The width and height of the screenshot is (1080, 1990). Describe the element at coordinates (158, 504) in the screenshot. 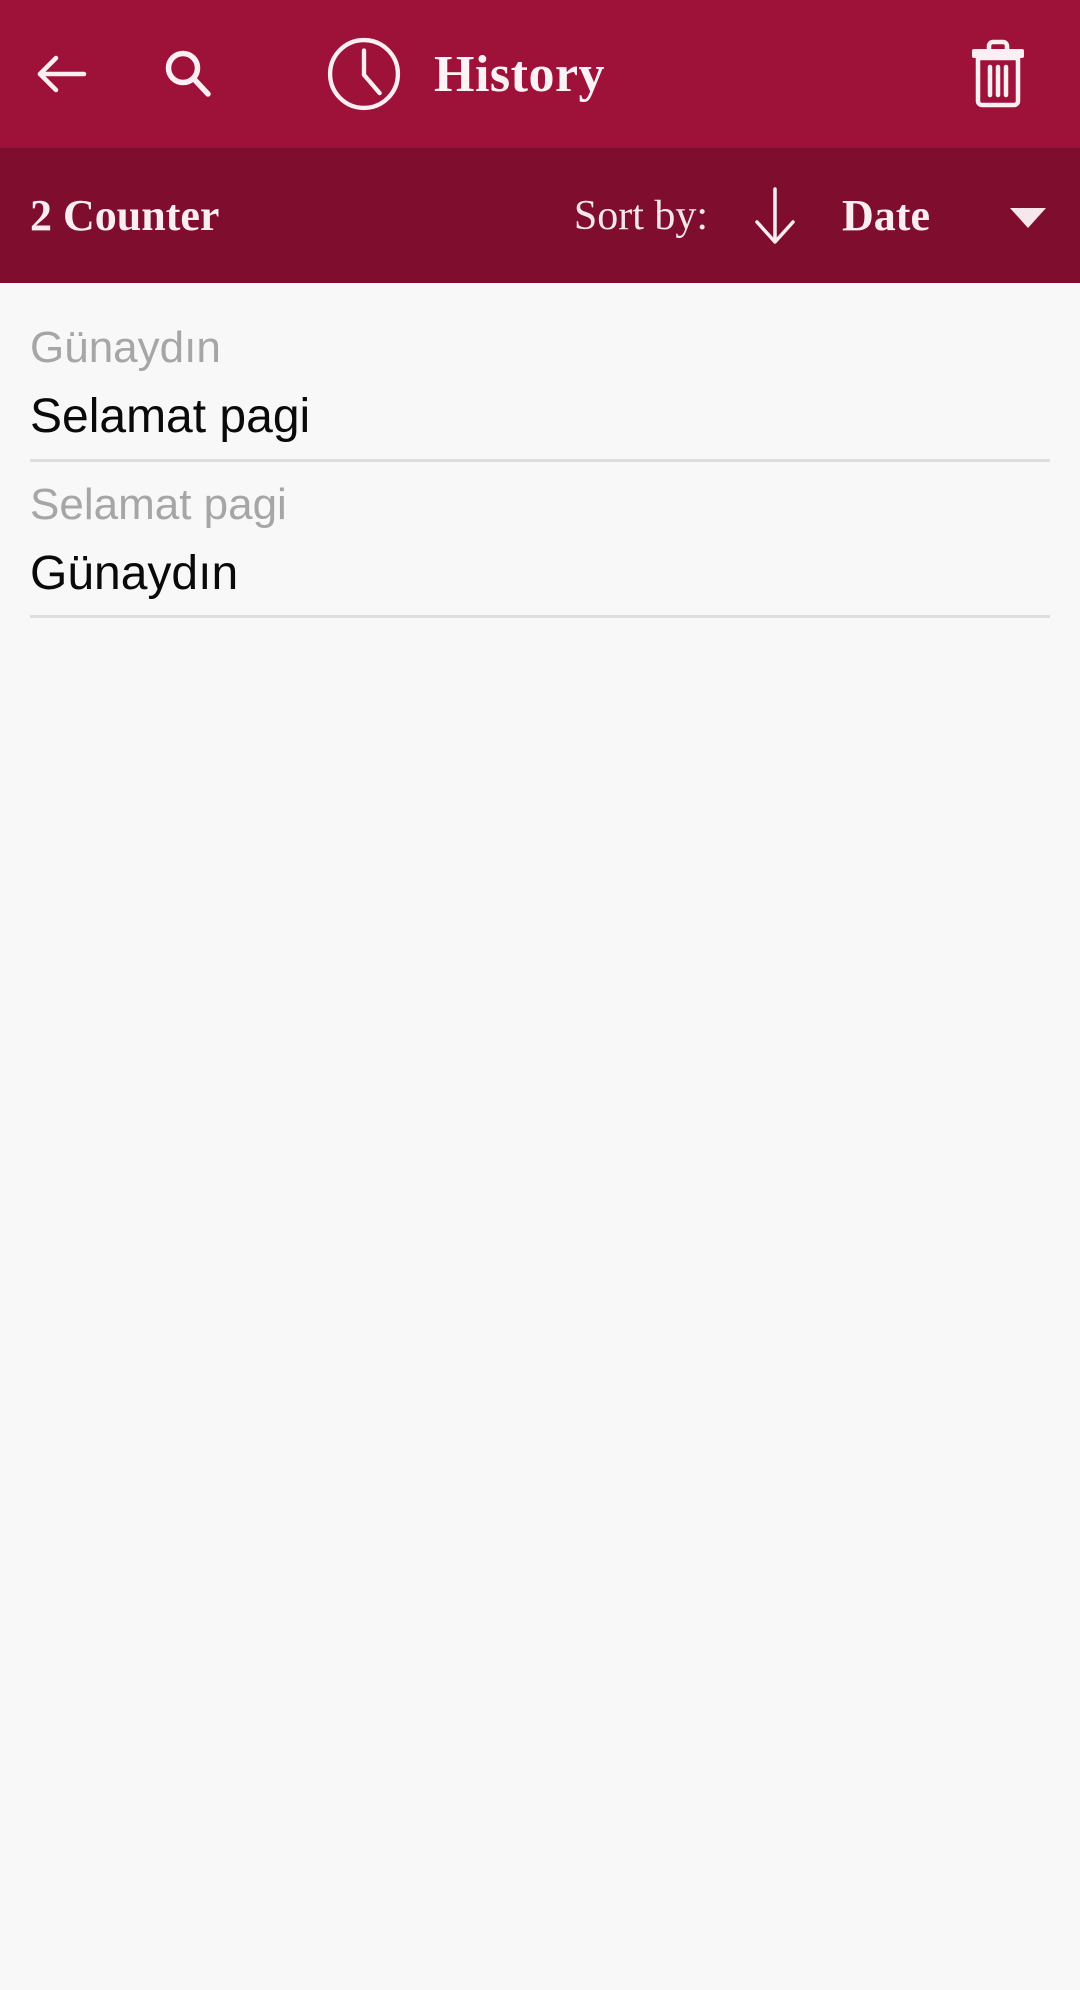

I see `history-item-source-text: Selamat pagi` at that location.